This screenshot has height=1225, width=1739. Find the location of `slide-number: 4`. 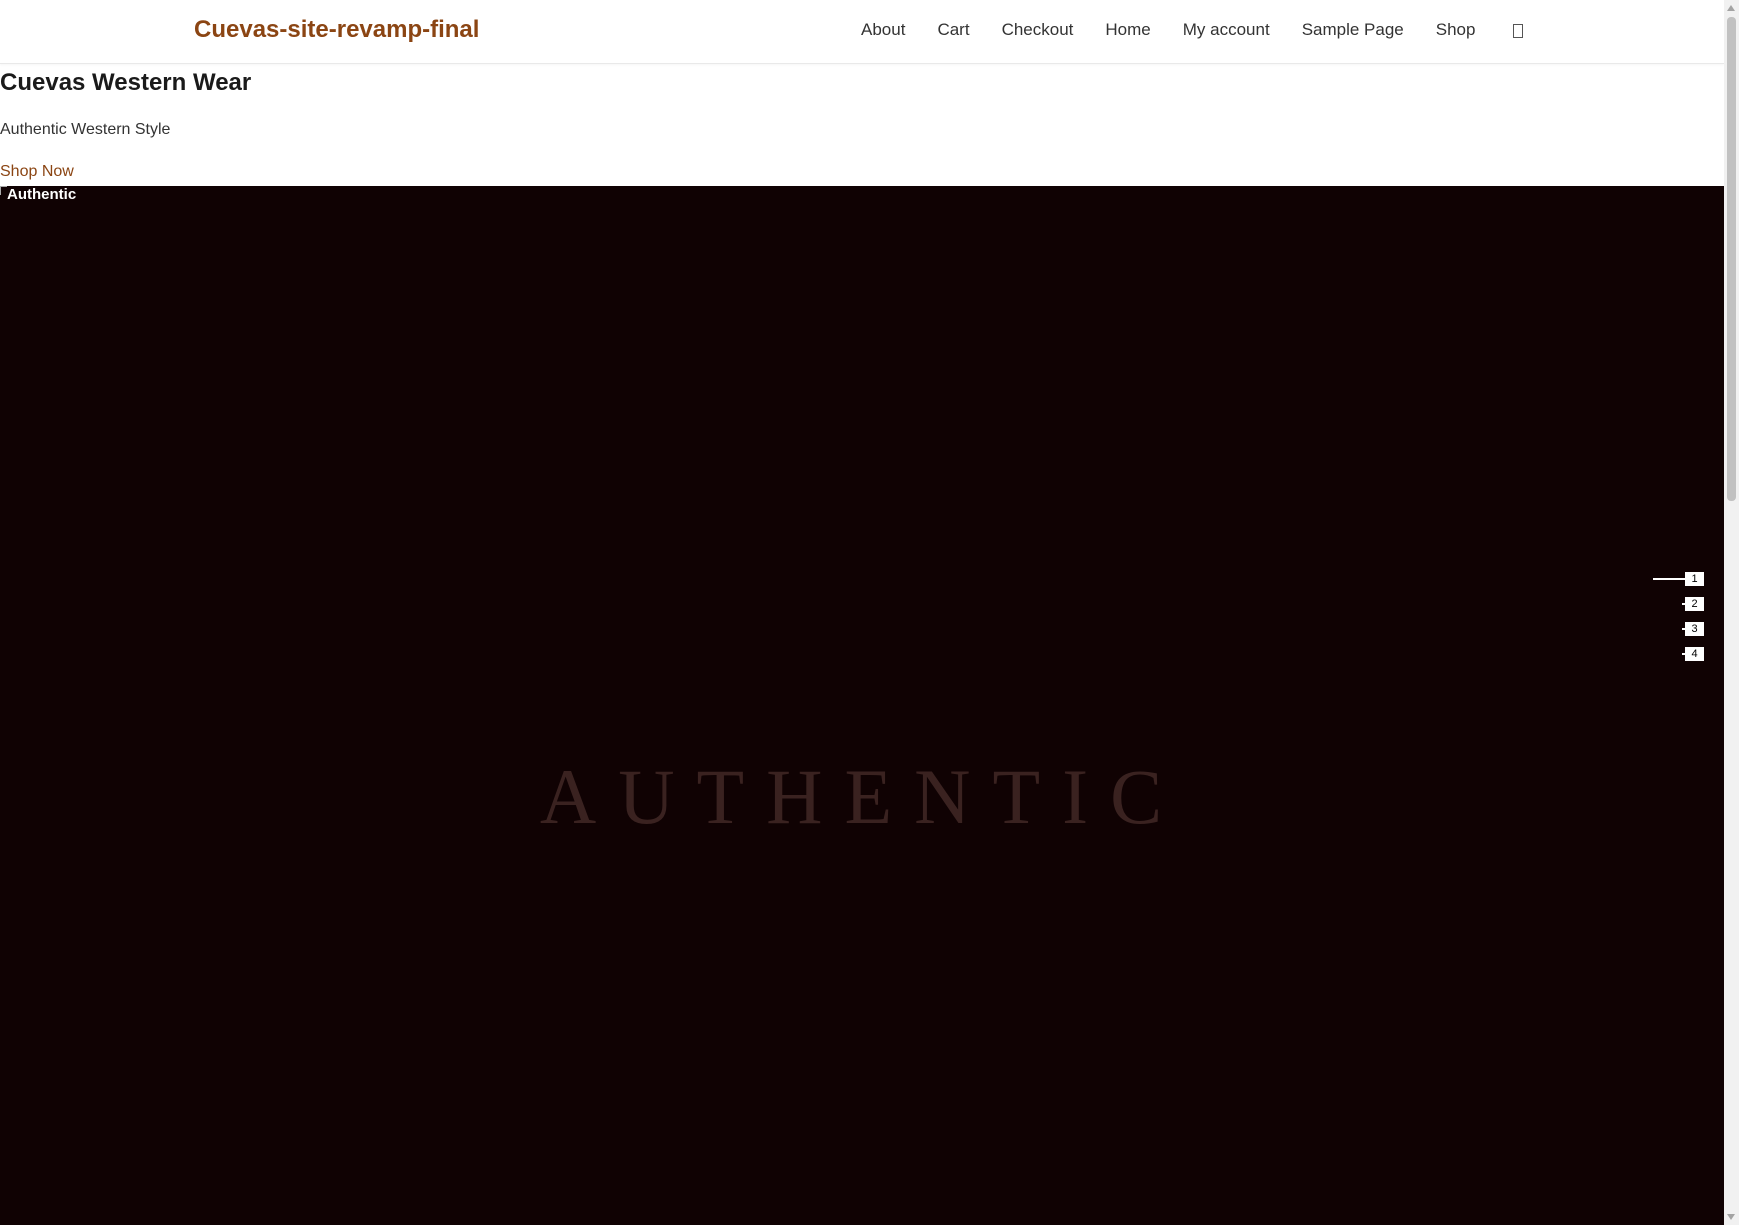

slide-number: 4 is located at coordinates (1694, 653).